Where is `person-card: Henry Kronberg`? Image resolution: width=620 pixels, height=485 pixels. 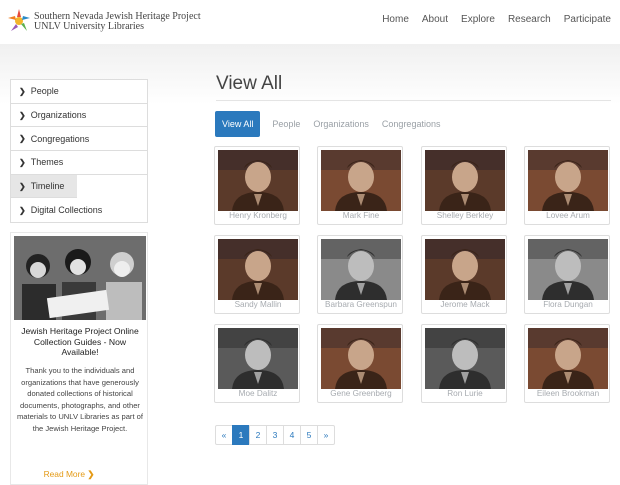 person-card: Henry Kronberg is located at coordinates (257, 185).